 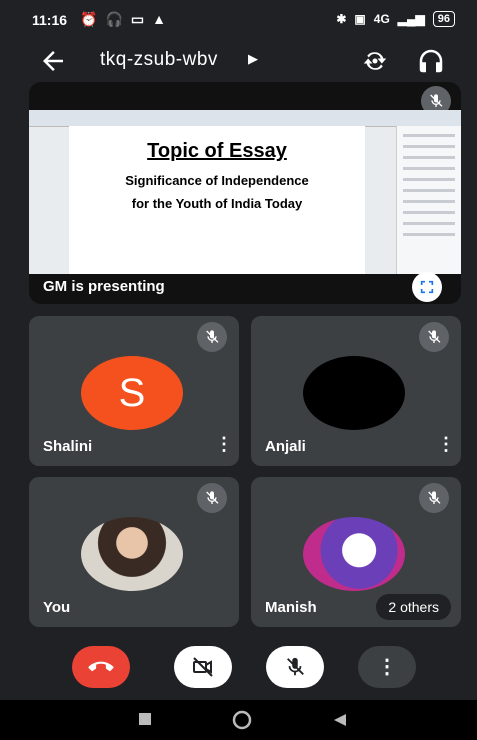 I want to click on camera-toggle-button, so click(x=203, y=667).